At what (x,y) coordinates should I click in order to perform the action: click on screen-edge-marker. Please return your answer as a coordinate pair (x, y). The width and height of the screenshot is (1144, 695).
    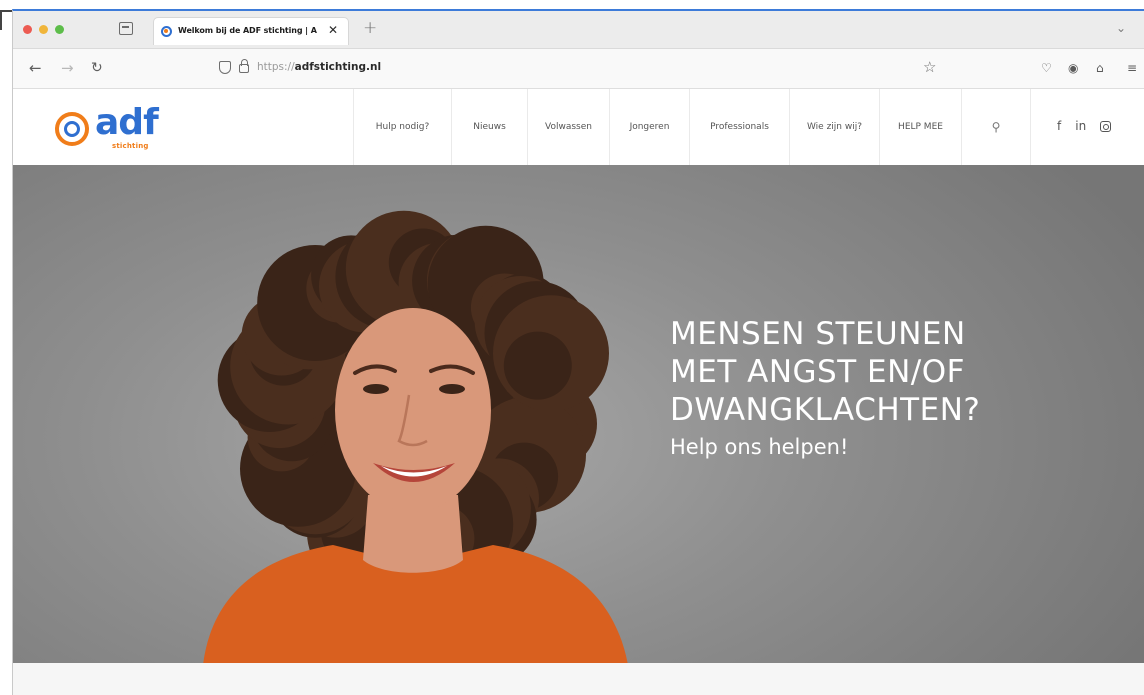
    Looking at the image, I should click on (6, 20).